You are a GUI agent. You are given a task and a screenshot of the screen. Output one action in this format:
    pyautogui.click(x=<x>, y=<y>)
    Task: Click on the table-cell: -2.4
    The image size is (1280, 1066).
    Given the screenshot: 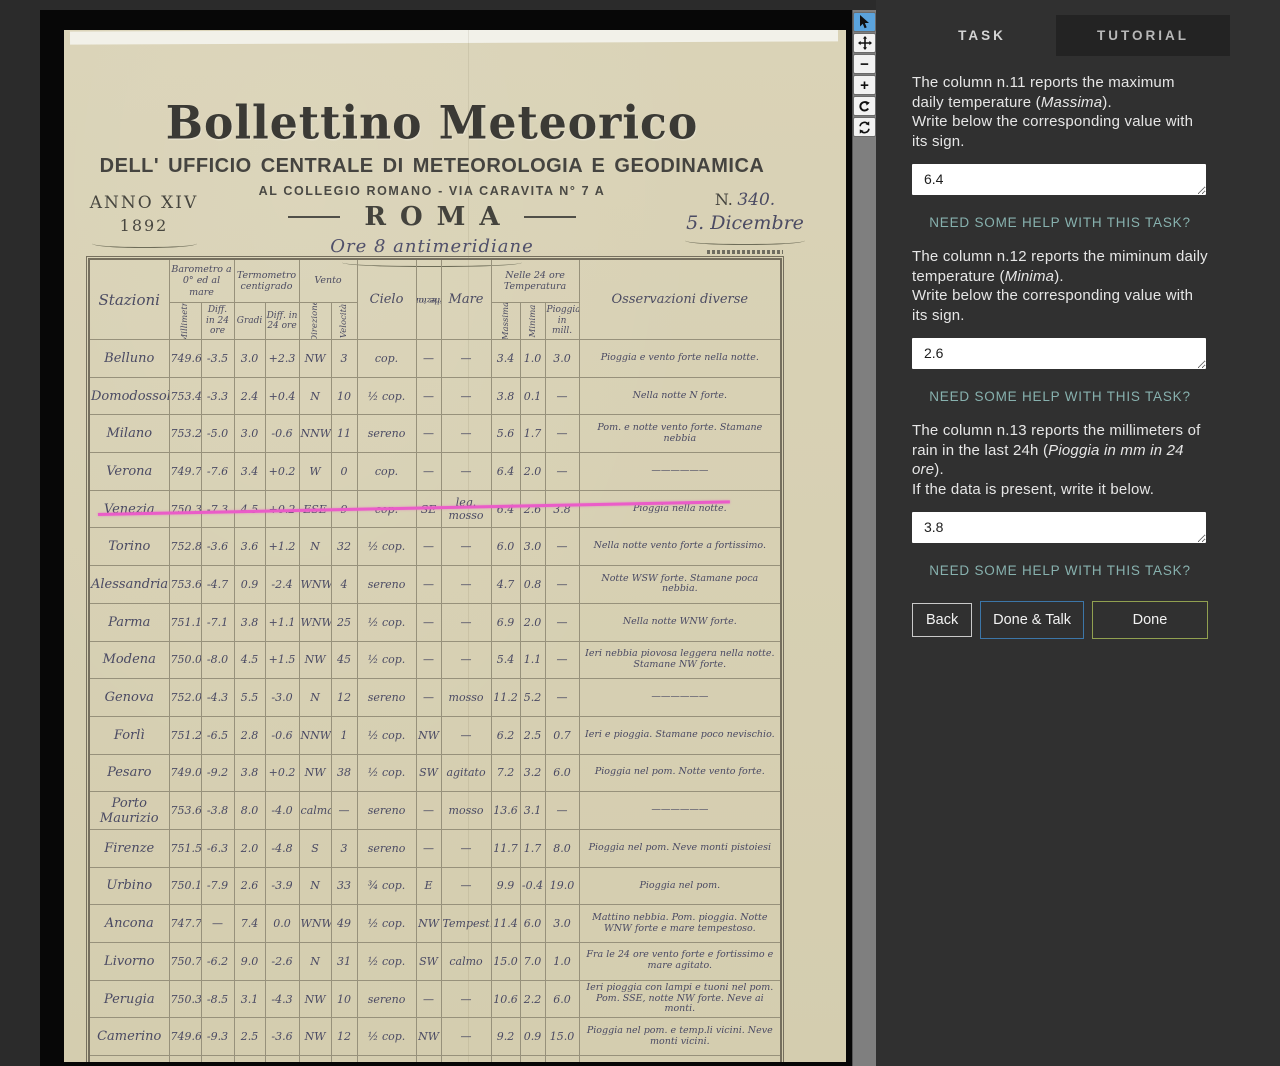 What is the action you would take?
    pyautogui.click(x=282, y=584)
    